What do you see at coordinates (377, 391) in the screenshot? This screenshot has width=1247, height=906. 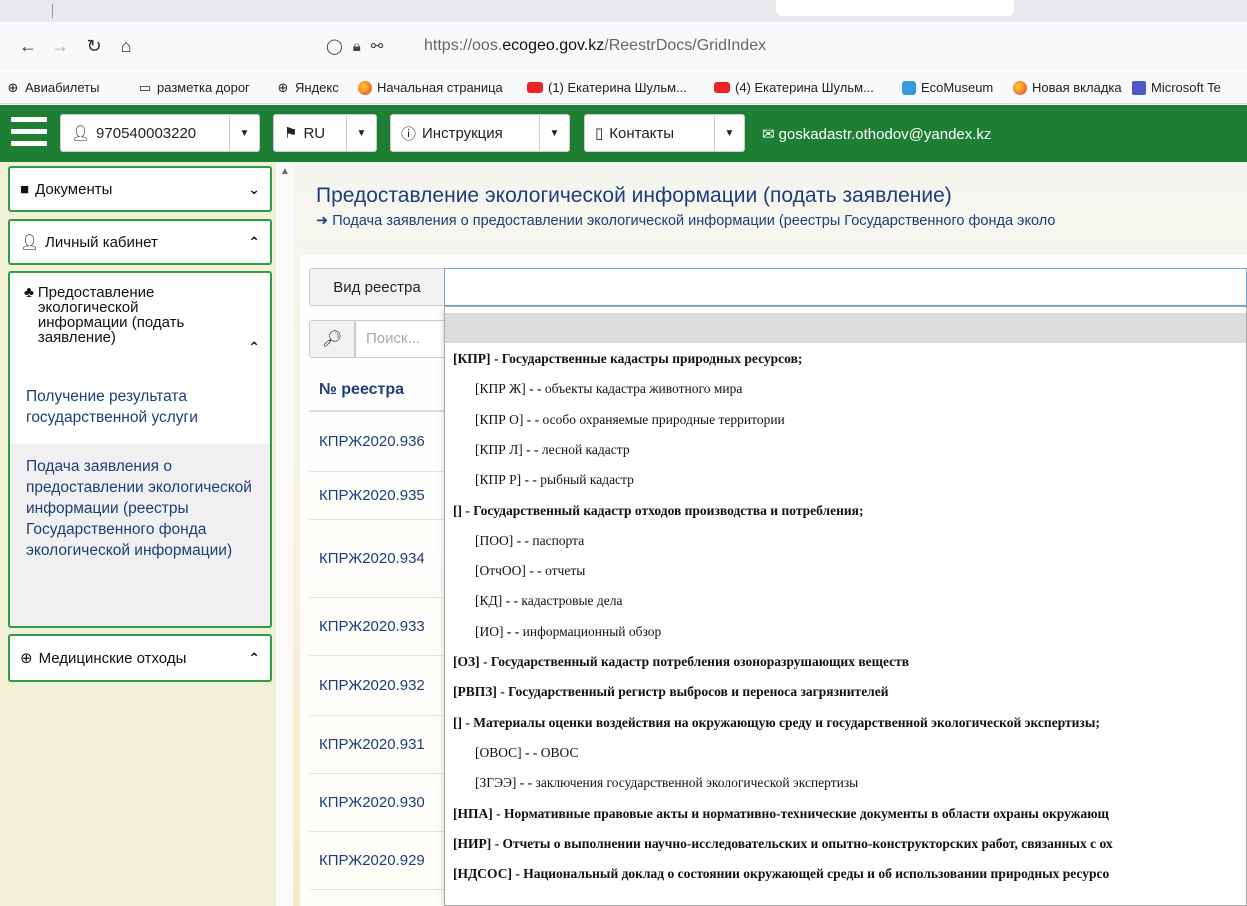 I see `column-header-registry: № реестра` at bounding box center [377, 391].